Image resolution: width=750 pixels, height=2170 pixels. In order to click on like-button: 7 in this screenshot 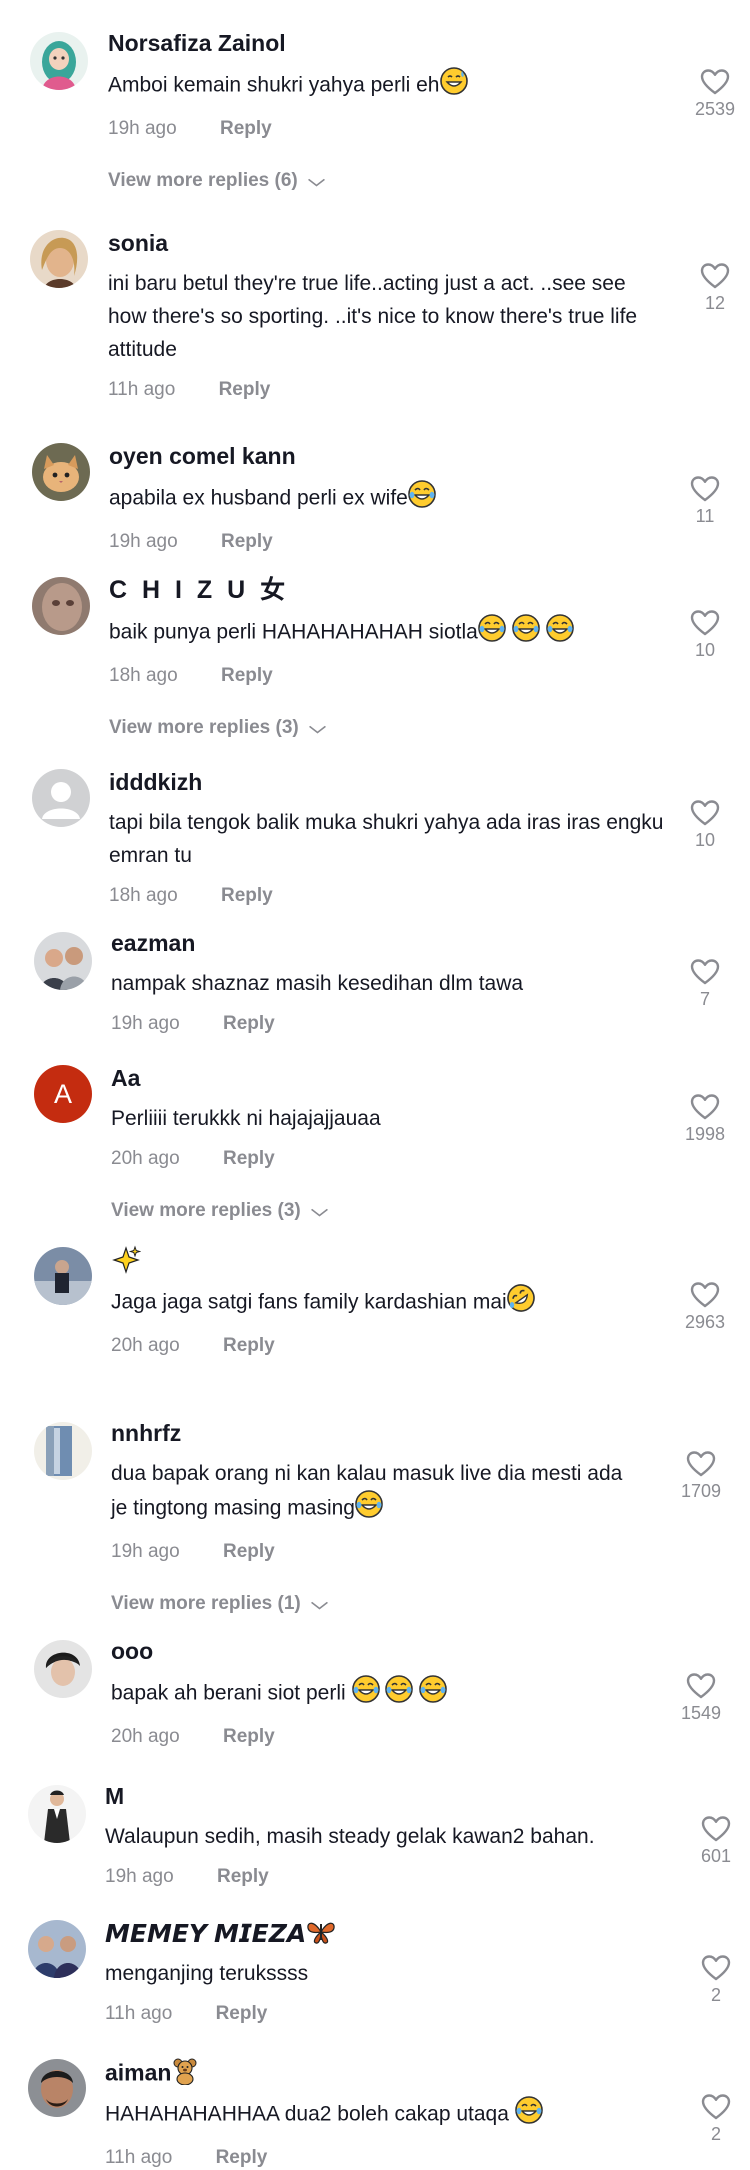, I will do `click(705, 984)`.